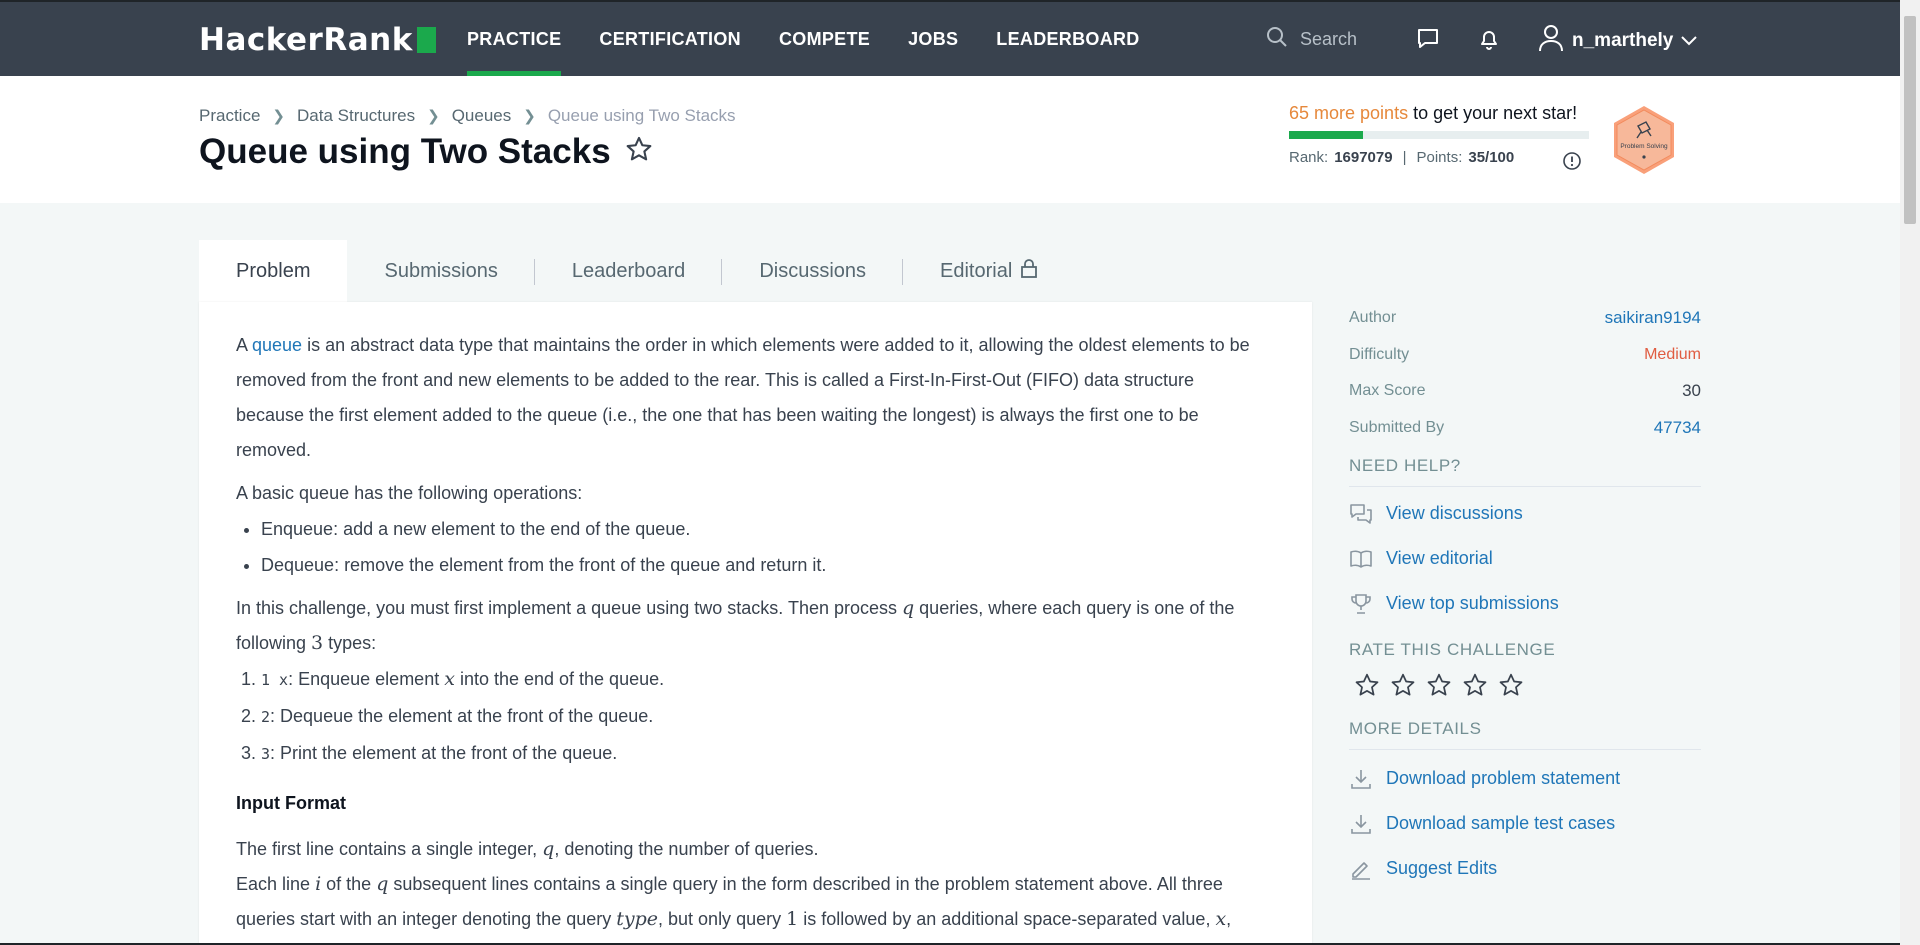 Image resolution: width=1920 pixels, height=945 pixels. I want to click on chevron-down-icon, so click(1689, 41).